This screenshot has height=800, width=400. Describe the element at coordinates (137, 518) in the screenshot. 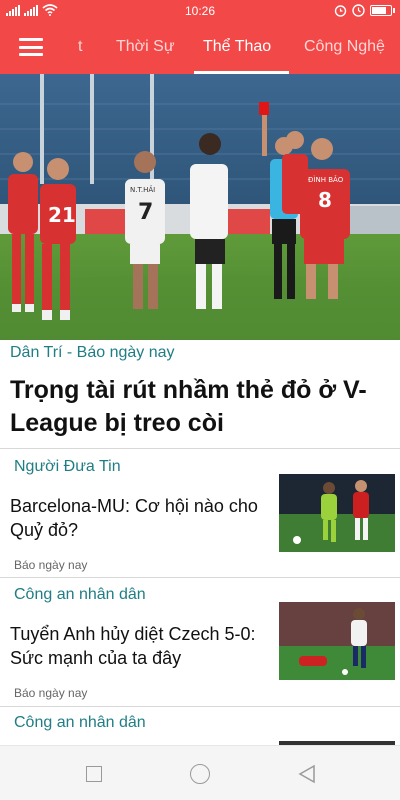

I see `article-title: Barcelona-MU: Cơ hội nào cho Quỷ đỏ?` at that location.